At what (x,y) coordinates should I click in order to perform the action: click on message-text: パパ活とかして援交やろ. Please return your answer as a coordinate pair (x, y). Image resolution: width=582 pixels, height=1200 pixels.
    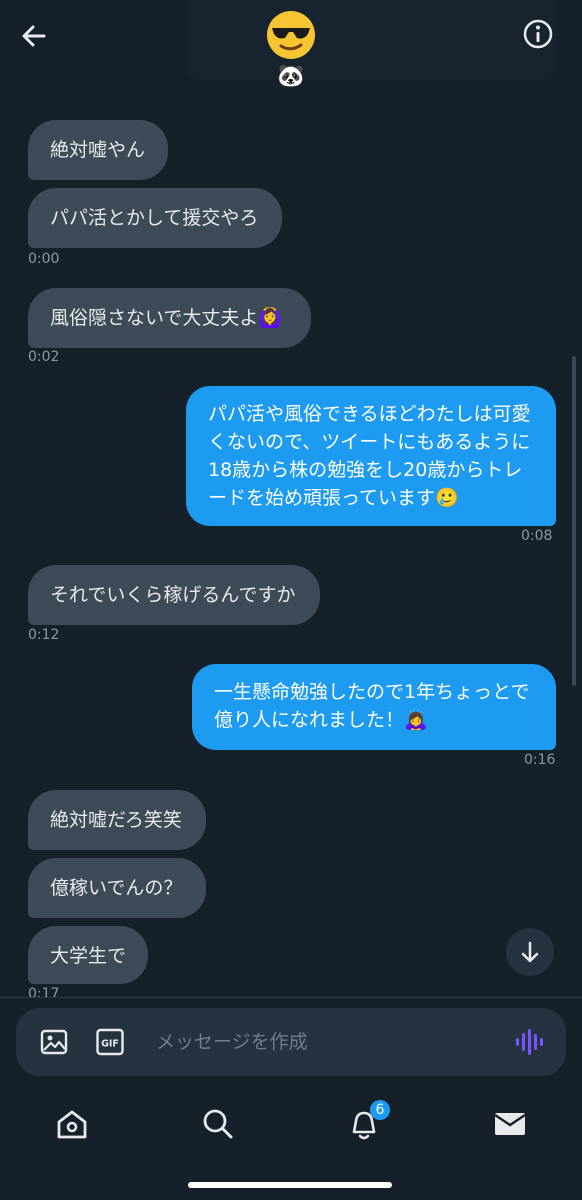
    Looking at the image, I should click on (154, 218).